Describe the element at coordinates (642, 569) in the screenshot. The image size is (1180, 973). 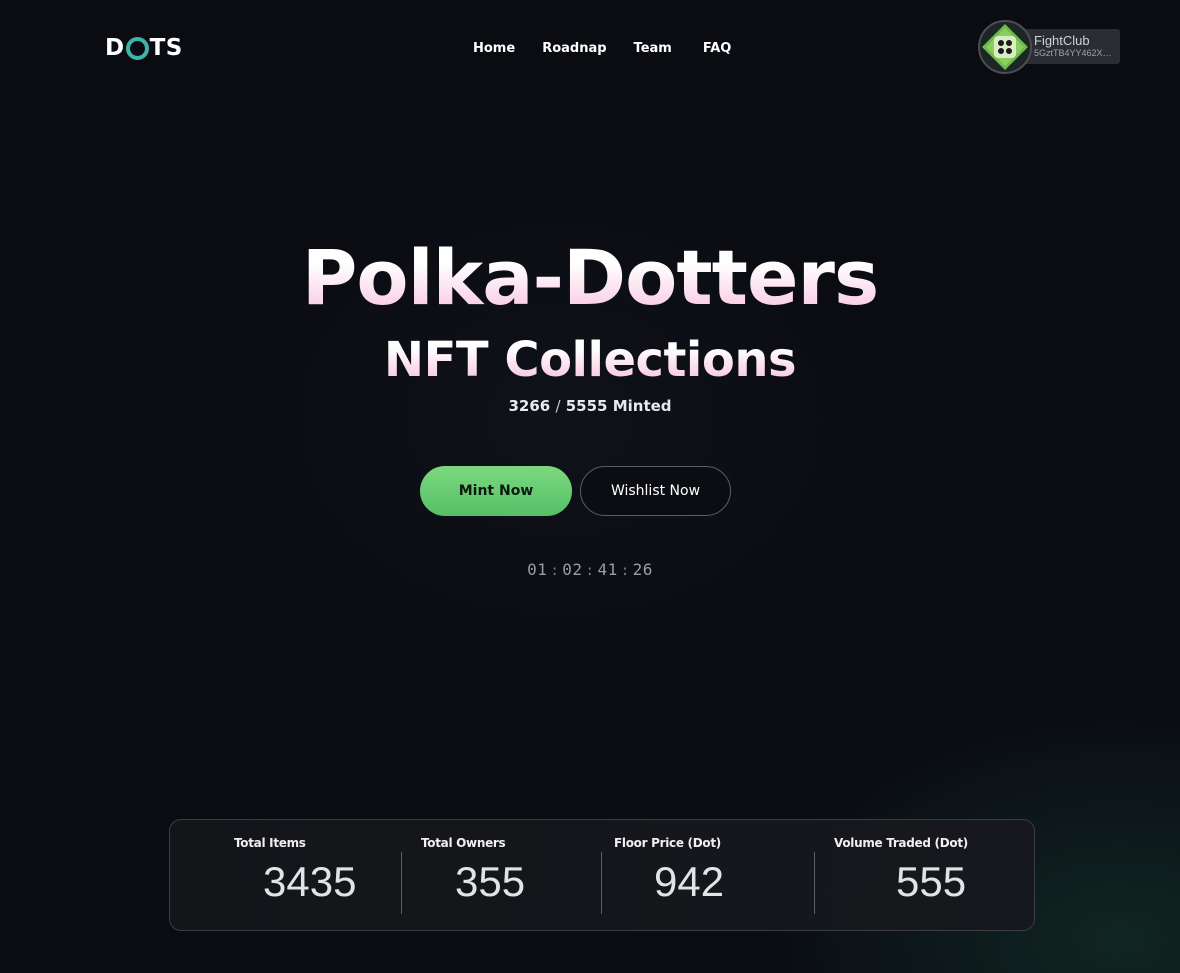
I see `countdown-seconds: 26` at that location.